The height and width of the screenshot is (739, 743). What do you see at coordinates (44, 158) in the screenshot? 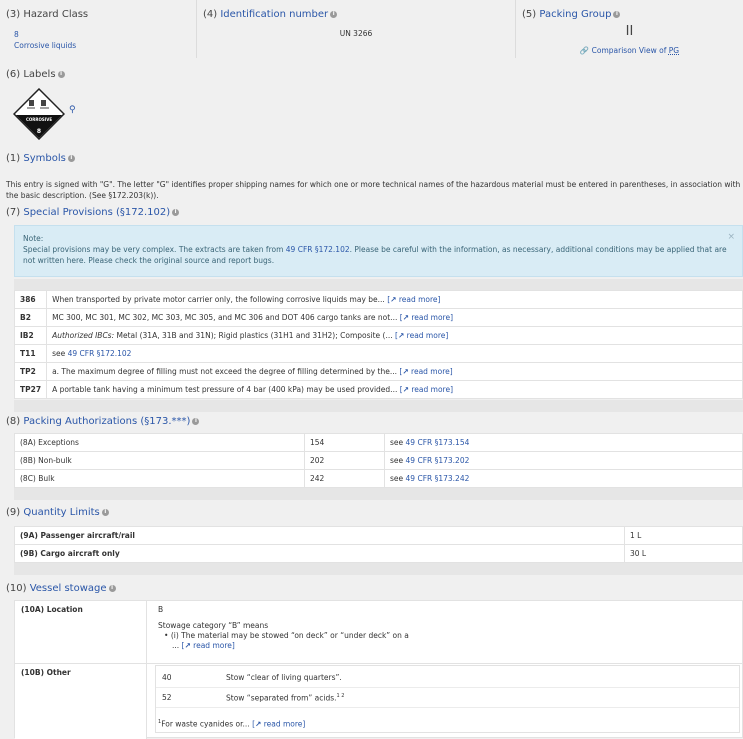
I see `symbols-link: Symbols` at bounding box center [44, 158].